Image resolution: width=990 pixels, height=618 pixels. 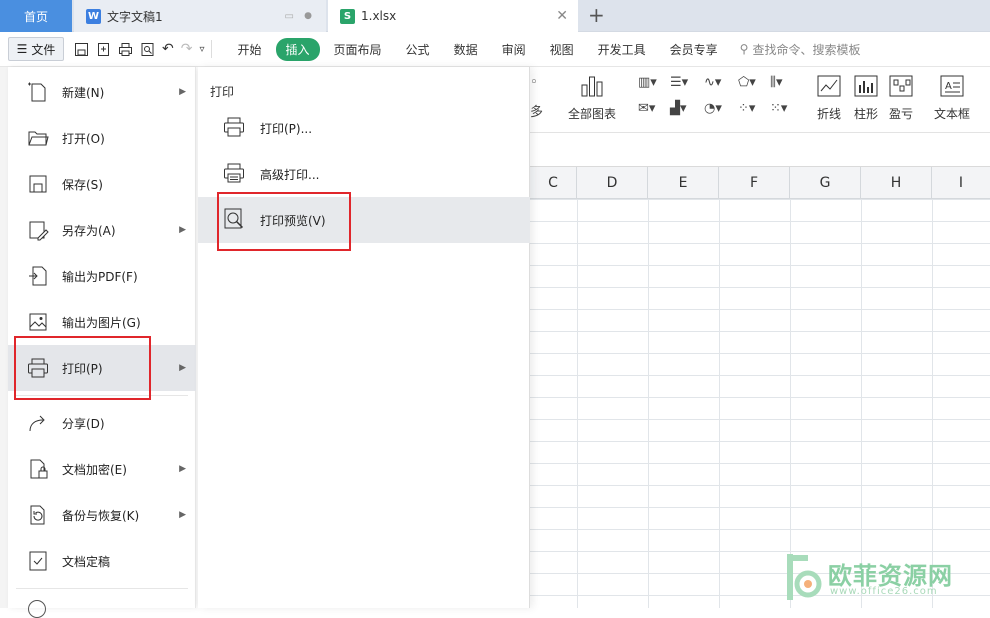 I want to click on file-menu-label-export-pdf: 输出为PDF(F), so click(x=100, y=276).